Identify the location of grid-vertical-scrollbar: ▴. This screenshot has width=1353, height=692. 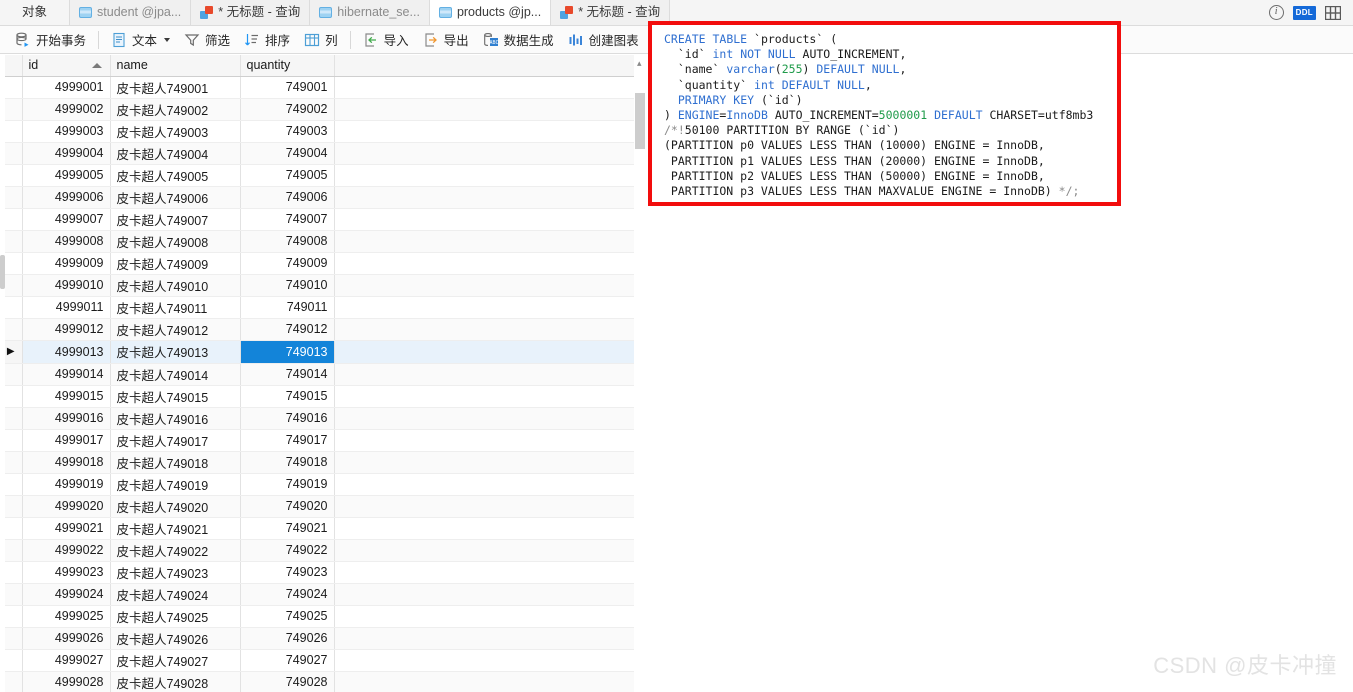
(640, 373).